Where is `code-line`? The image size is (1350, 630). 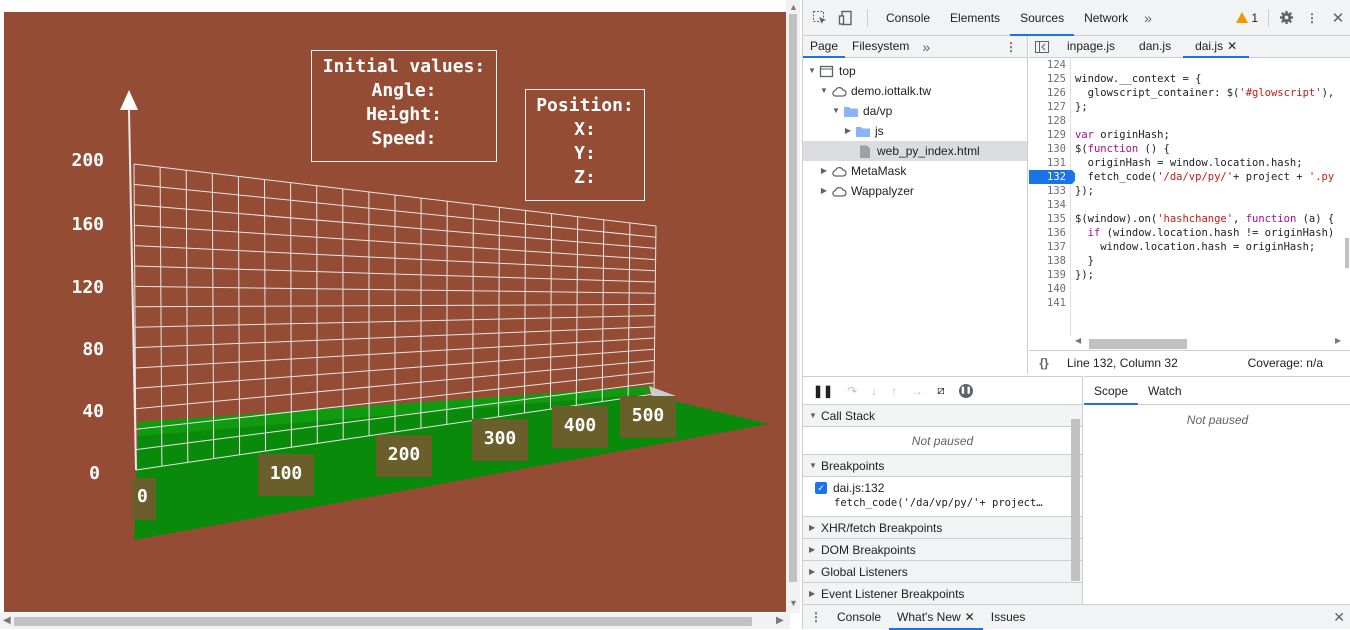 code-line is located at coordinates (1212, 121).